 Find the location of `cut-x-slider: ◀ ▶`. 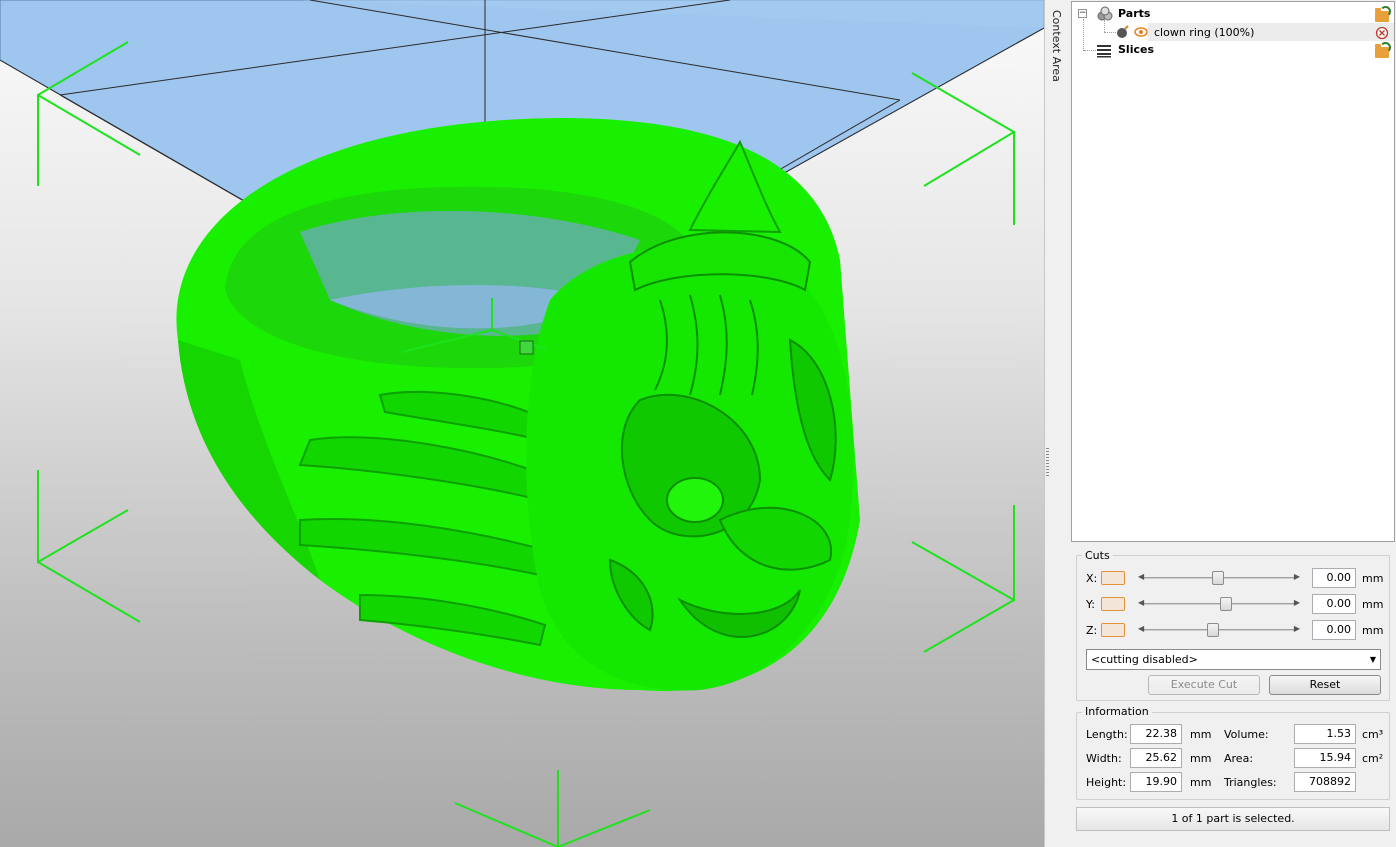

cut-x-slider: ◀ ▶ is located at coordinates (1219, 578).